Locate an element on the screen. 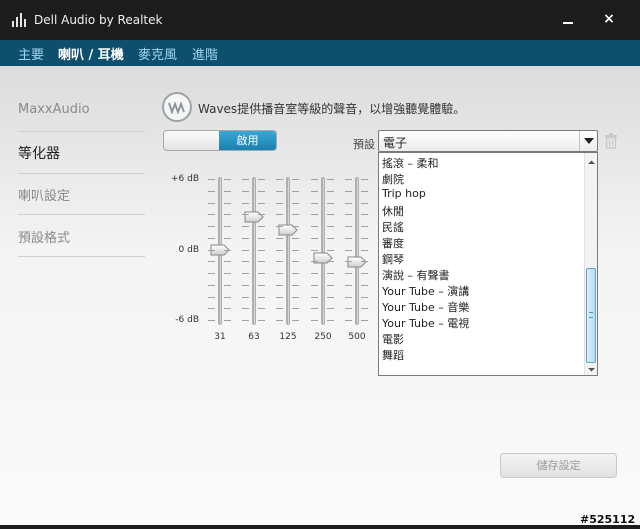 Image resolution: width=640 pixels, height=529 pixels. window-title: Dell Audio by Realtek is located at coordinates (98, 20).